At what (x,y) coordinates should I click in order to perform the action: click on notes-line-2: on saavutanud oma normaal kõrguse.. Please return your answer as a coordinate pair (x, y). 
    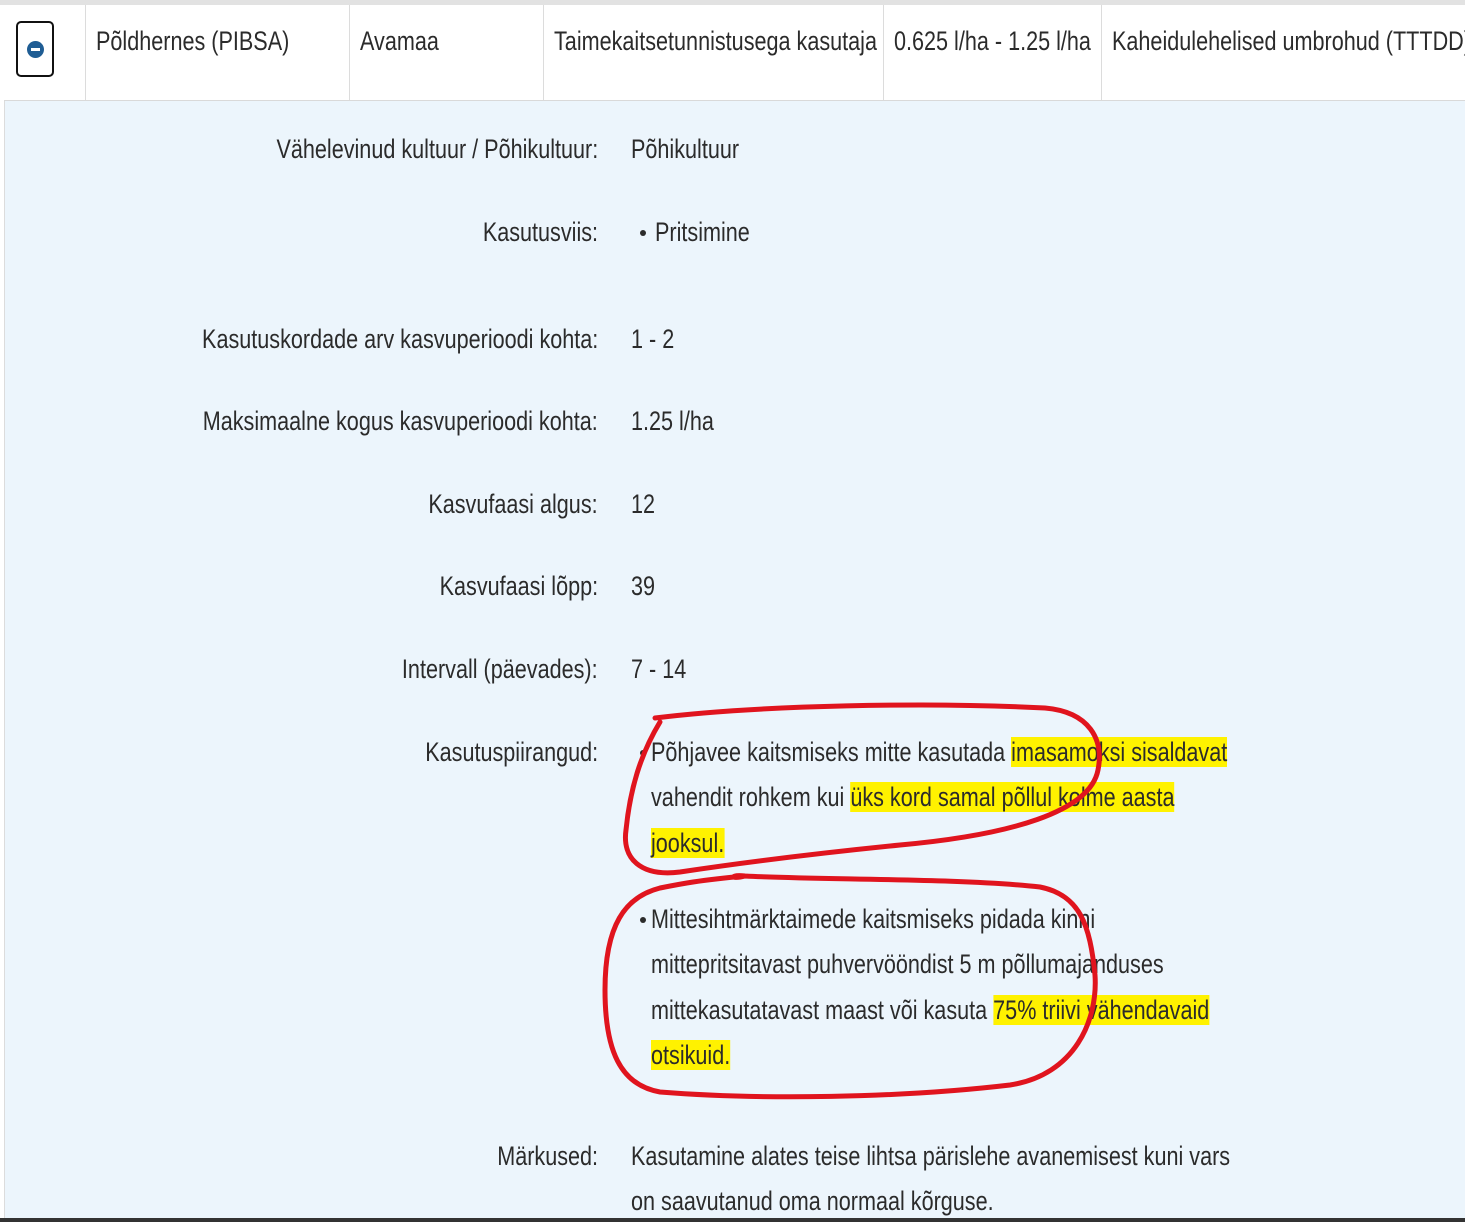
    Looking at the image, I should click on (812, 1201).